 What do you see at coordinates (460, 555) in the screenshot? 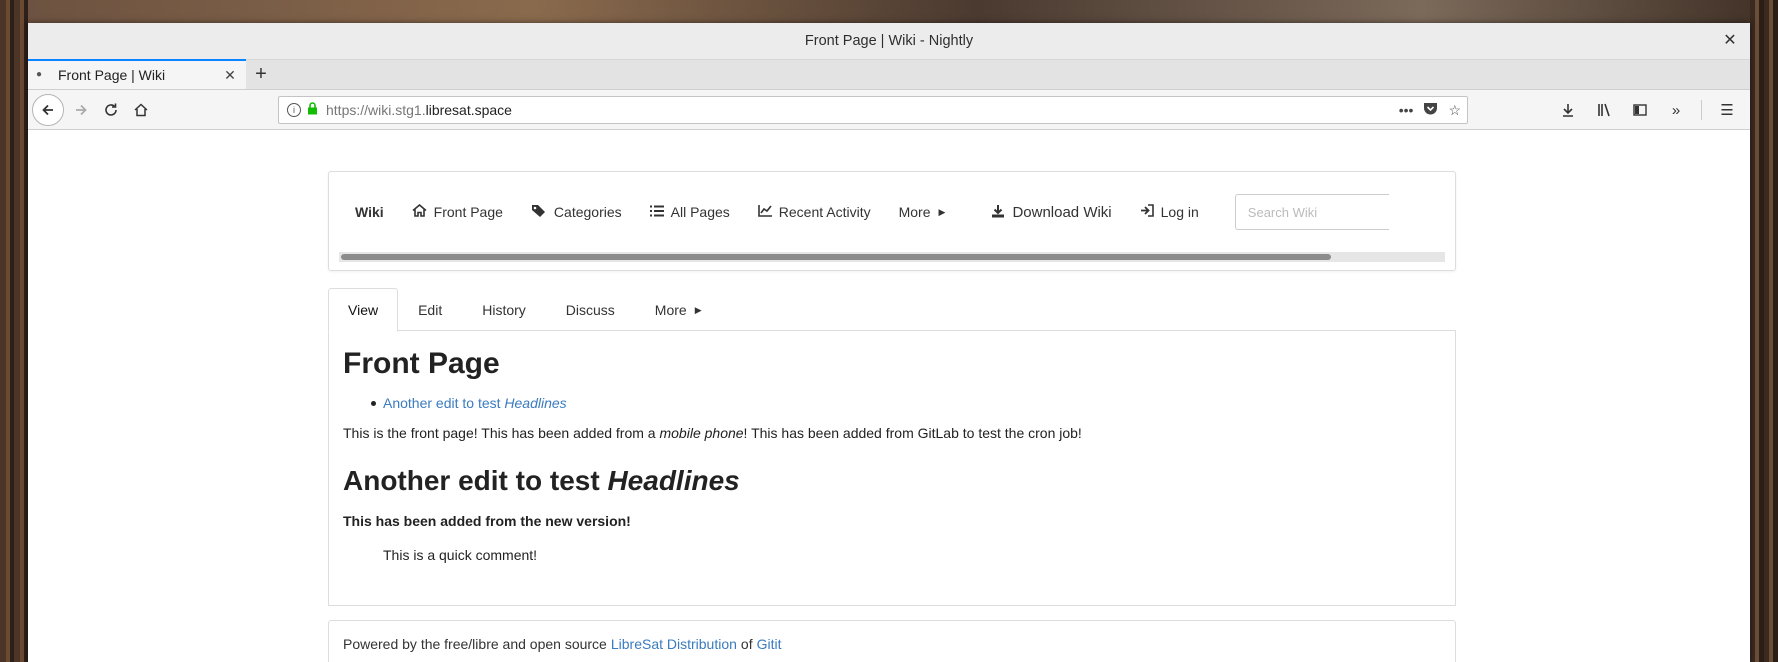
I see `quick-comment: This is a quick comment!` at bounding box center [460, 555].